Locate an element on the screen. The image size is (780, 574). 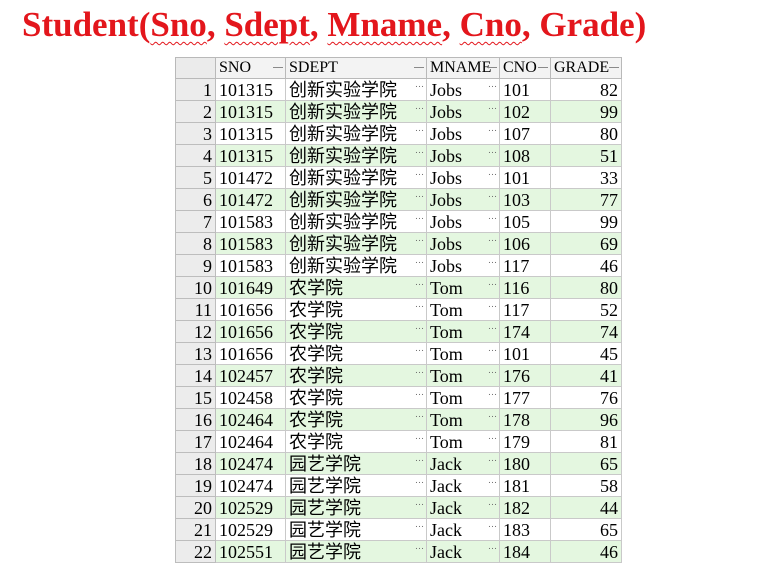
row-number: 14 is located at coordinates (195, 375).